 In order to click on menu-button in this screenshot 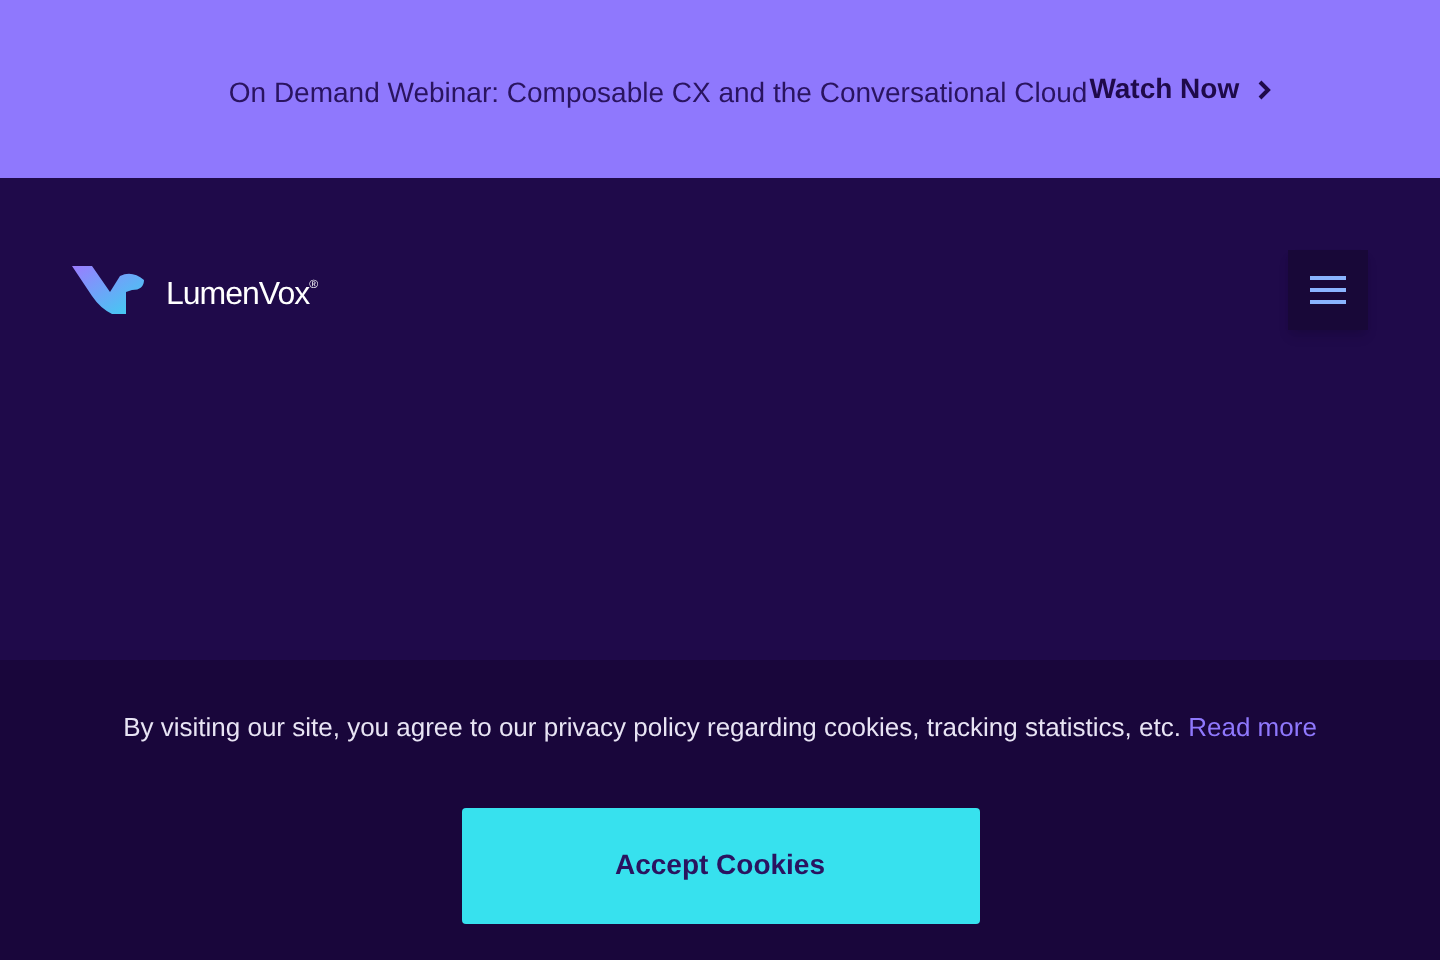, I will do `click(1328, 290)`.